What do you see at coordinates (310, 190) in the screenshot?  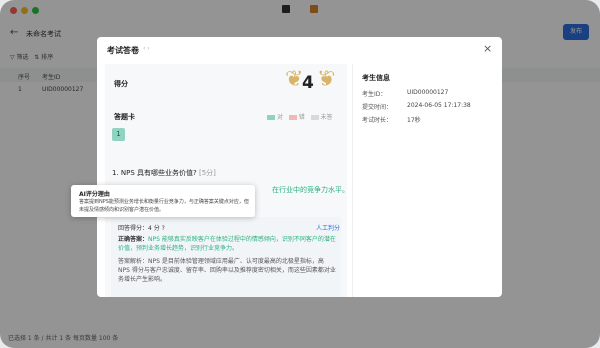 I see `answer-text: 在行业中的竞争力水平。` at bounding box center [310, 190].